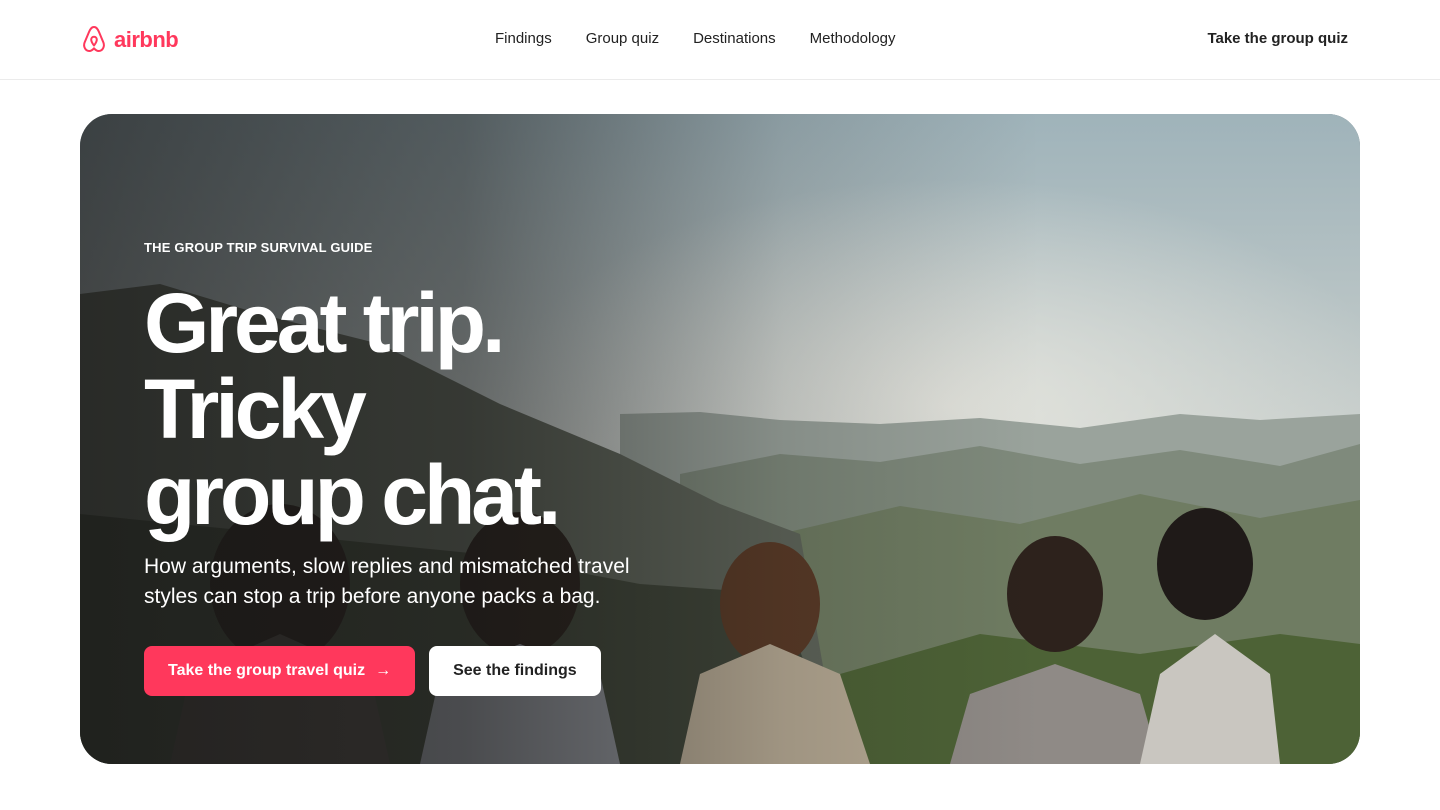 This screenshot has width=1440, height=810. What do you see at coordinates (383, 670) in the screenshot?
I see `arrow-right-icon: →` at bounding box center [383, 670].